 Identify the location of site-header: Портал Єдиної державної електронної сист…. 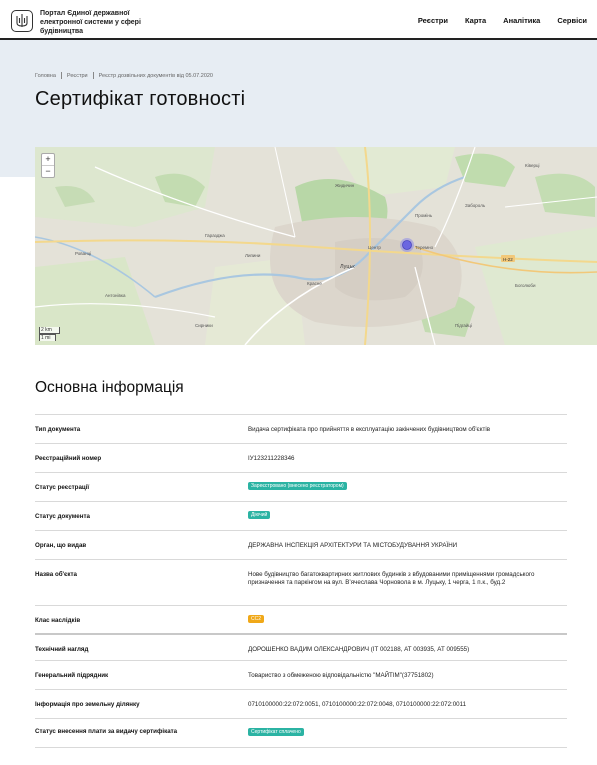
(298, 20).